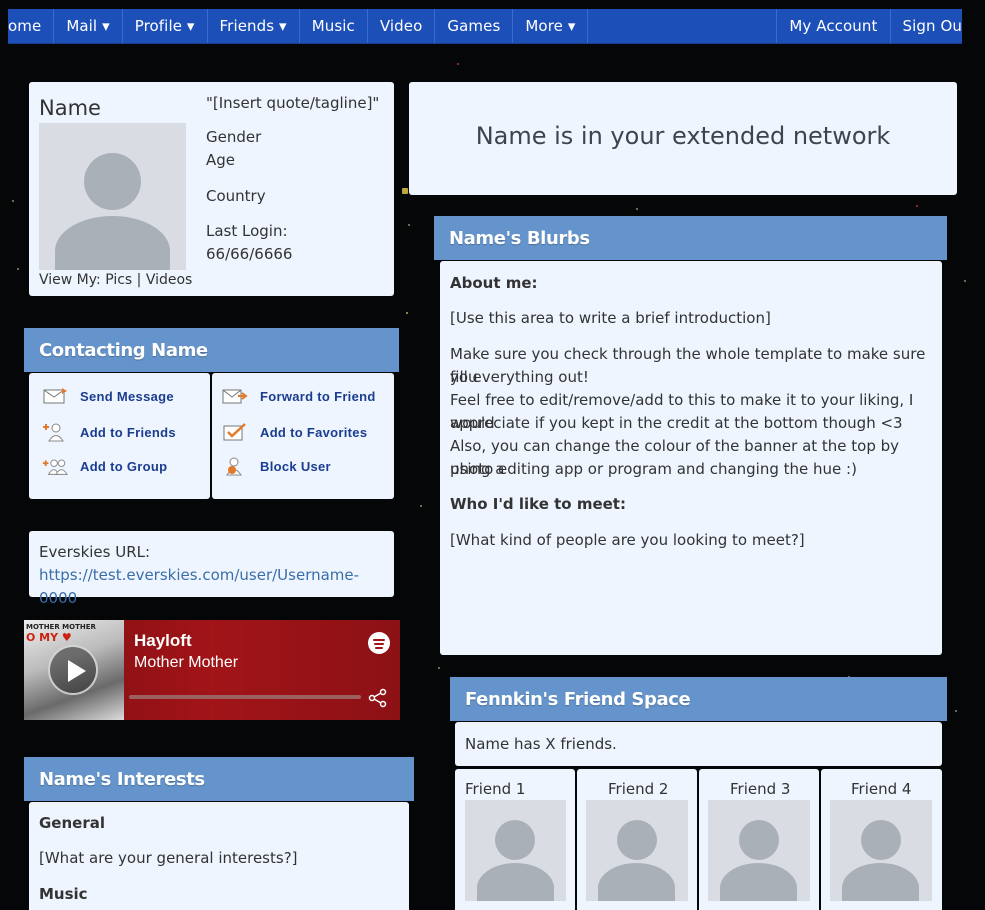  What do you see at coordinates (221, 160) in the screenshot?
I see `profile-age: Age` at bounding box center [221, 160].